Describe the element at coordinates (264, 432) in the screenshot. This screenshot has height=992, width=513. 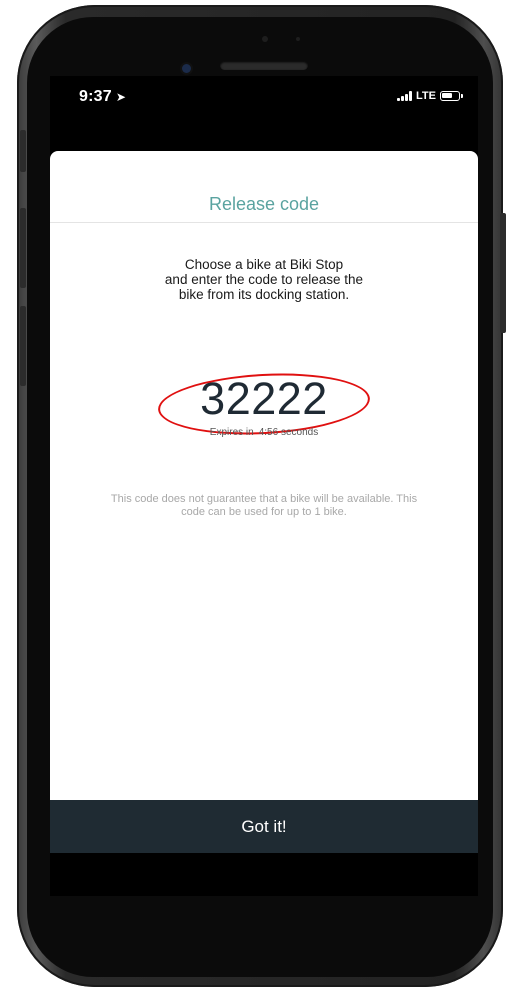
I see `expiry-text: Expires in 4:56 seconds` at that location.